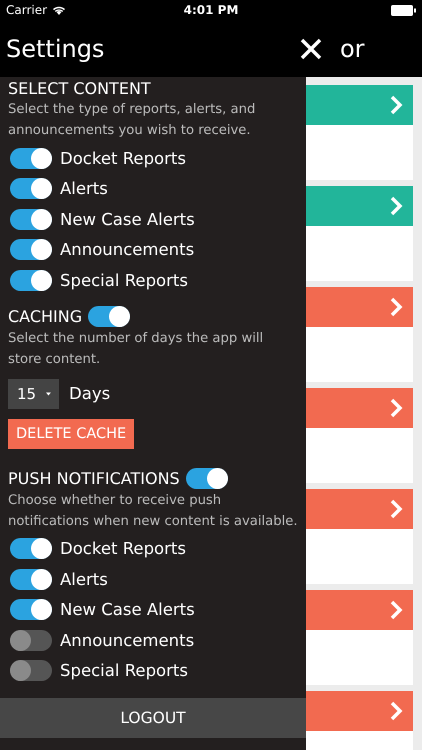 The height and width of the screenshot is (750, 422). I want to click on section-title: CACHING, so click(45, 316).